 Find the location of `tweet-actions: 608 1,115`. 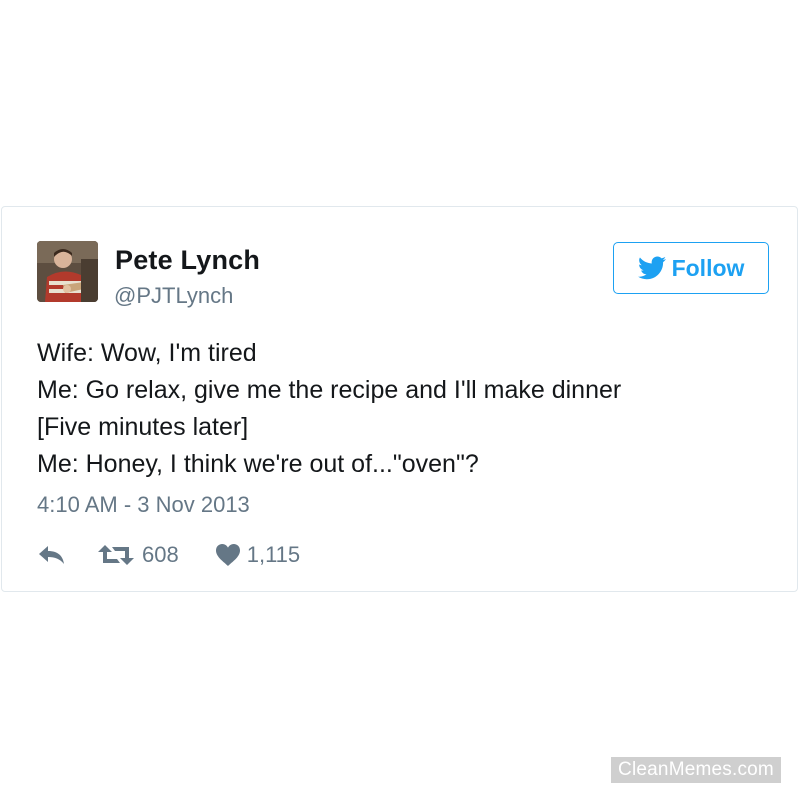

tweet-actions: 608 1,115 is located at coordinates (169, 555).